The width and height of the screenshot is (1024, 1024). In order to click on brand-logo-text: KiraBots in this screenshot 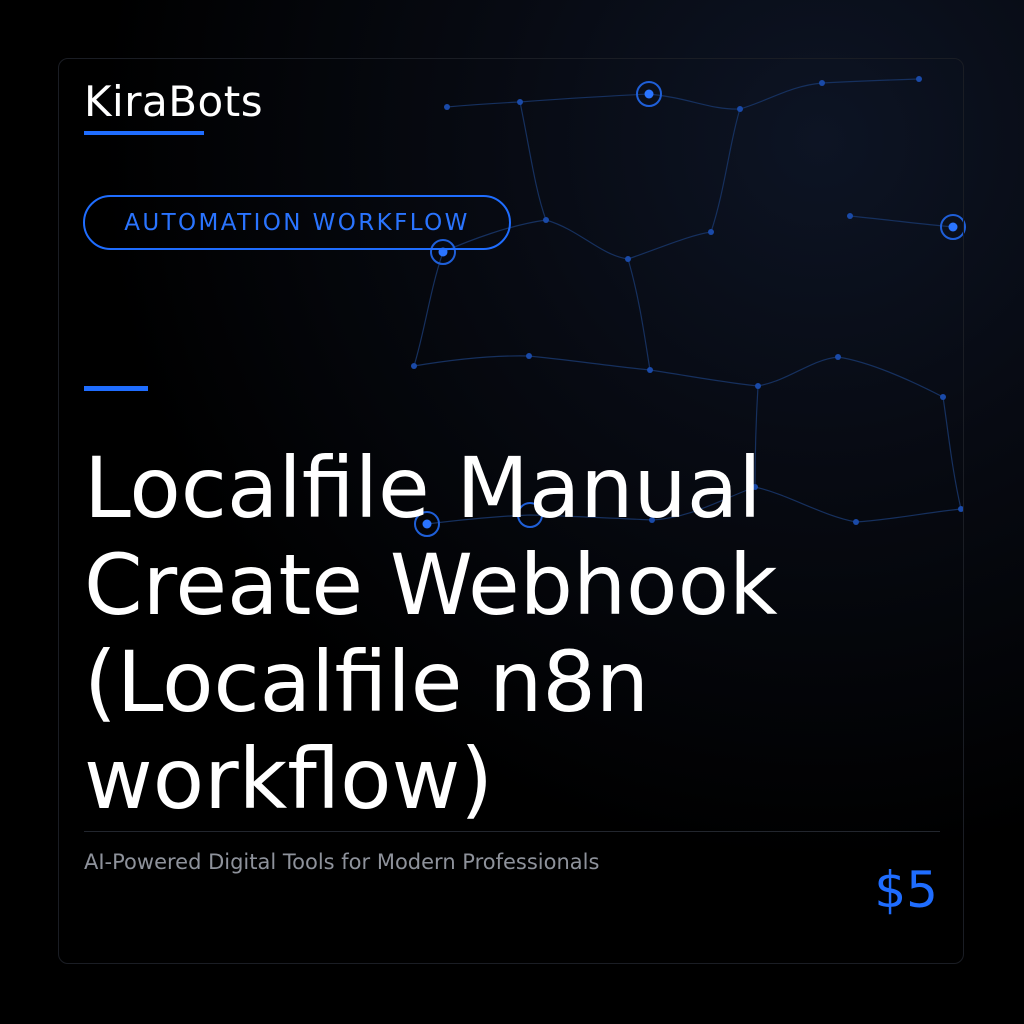, I will do `click(174, 101)`.